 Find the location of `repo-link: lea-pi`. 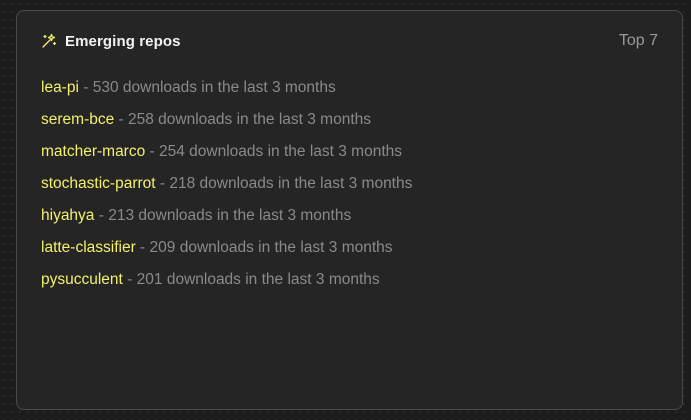

repo-link: lea-pi is located at coordinates (60, 87).